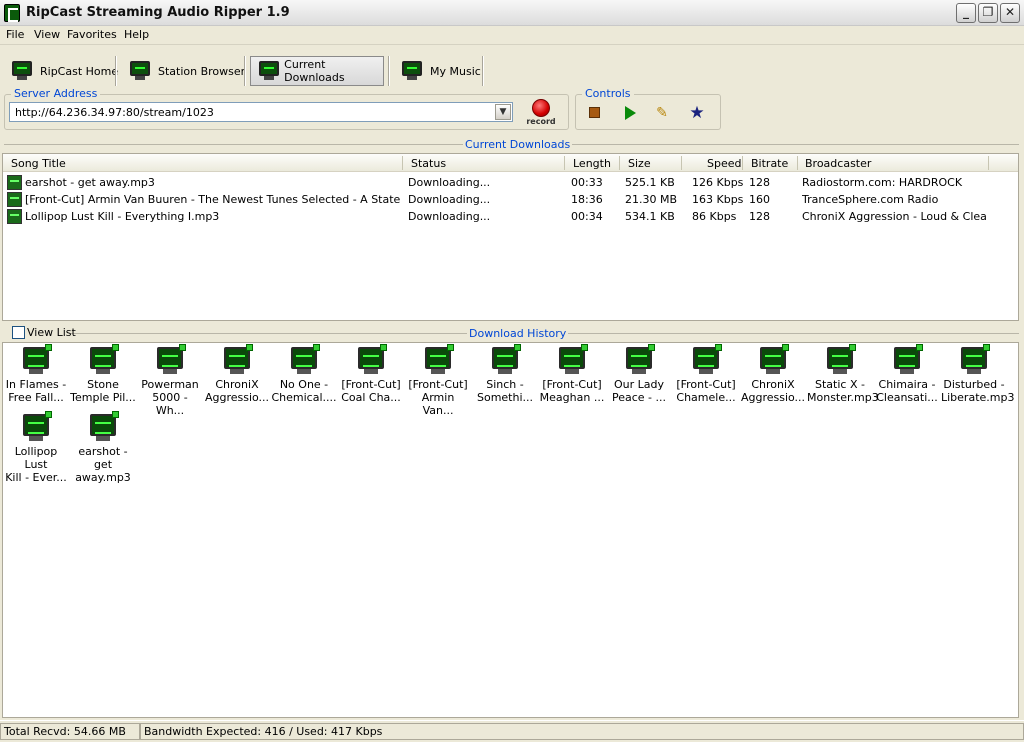  What do you see at coordinates (592, 163) in the screenshot?
I see `col-length: Length` at bounding box center [592, 163].